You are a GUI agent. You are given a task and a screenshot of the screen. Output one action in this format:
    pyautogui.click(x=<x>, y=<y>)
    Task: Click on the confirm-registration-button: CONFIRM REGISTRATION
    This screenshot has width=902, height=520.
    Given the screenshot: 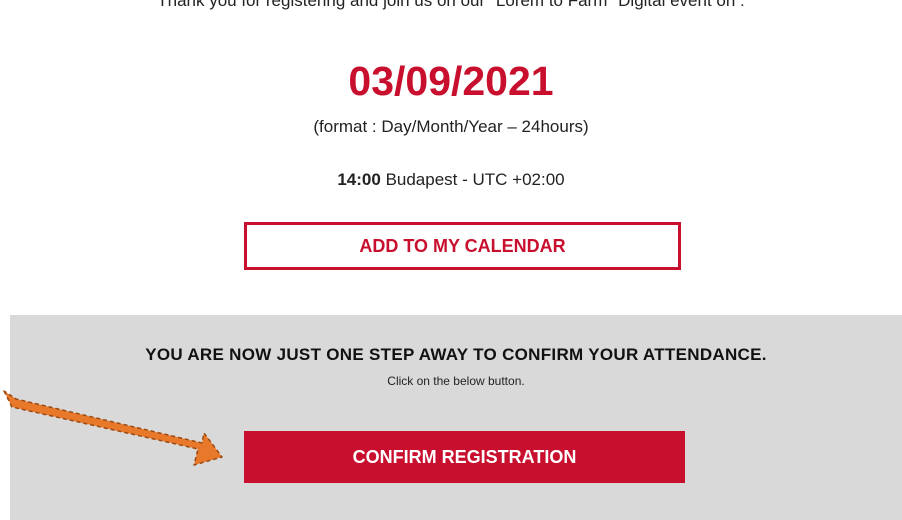 What is the action you would take?
    pyautogui.click(x=464, y=457)
    